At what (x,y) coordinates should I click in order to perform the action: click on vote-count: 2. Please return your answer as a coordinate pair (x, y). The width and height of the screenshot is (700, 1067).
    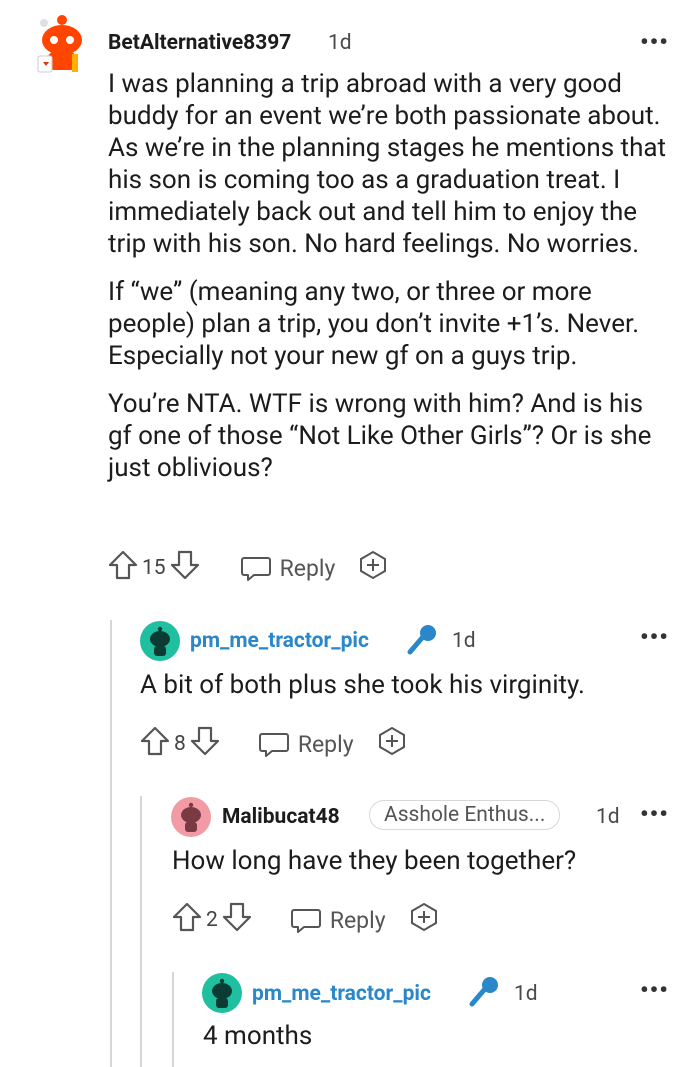
    Looking at the image, I should click on (212, 920).